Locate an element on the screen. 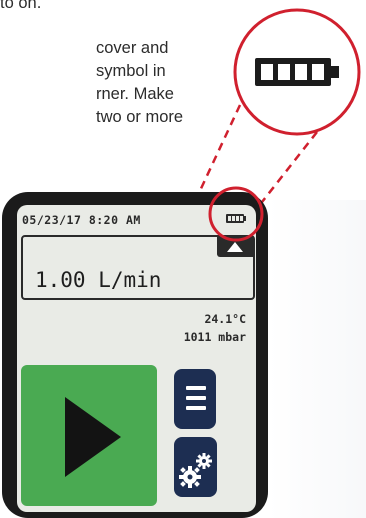 The width and height of the screenshot is (366, 518). flow-adjust-button is located at coordinates (235, 247).